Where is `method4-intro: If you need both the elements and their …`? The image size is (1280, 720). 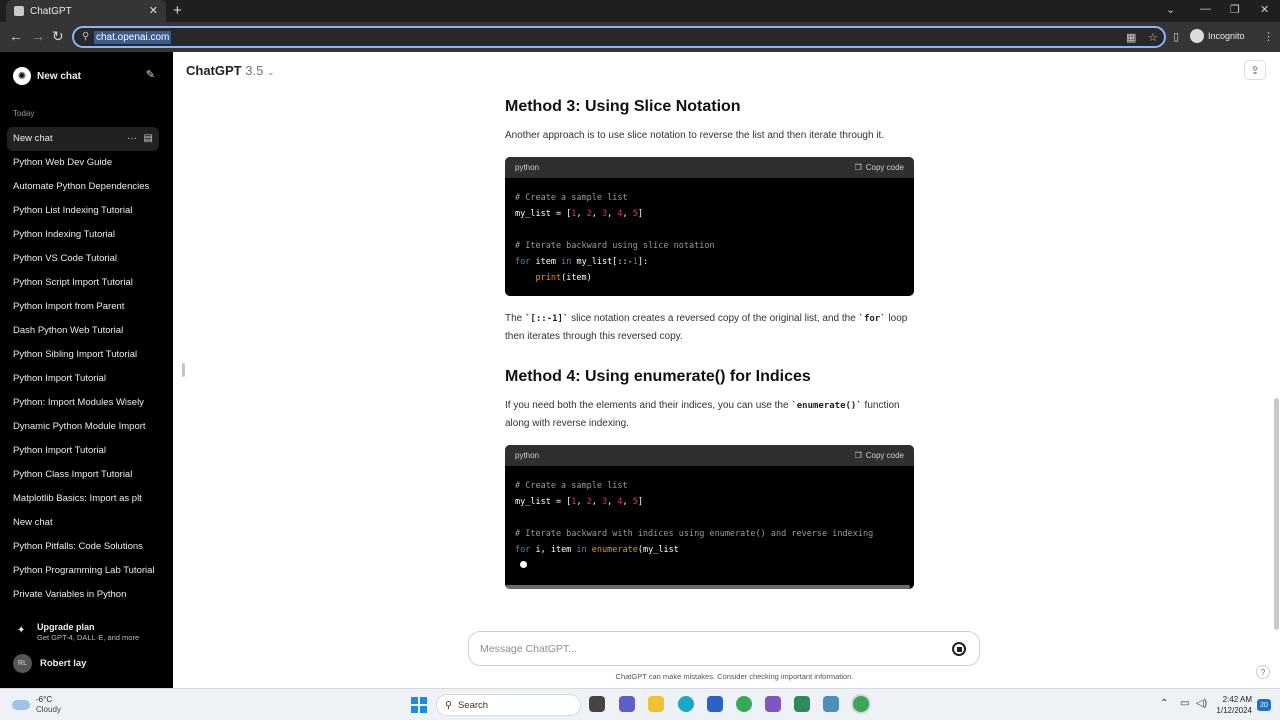
method4-intro: If you need both the elements and their … is located at coordinates (702, 414).